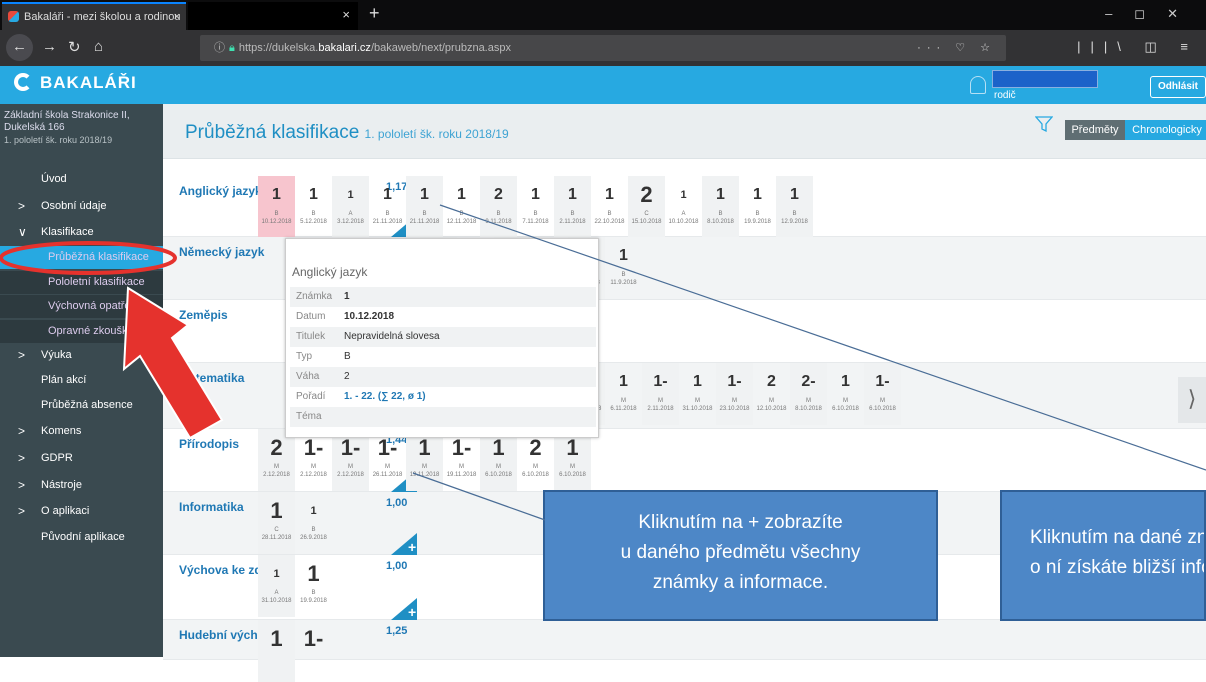 This screenshot has width=1206, height=682. I want to click on page-actions-icon: ··· ♡ ☆, so click(956, 48).